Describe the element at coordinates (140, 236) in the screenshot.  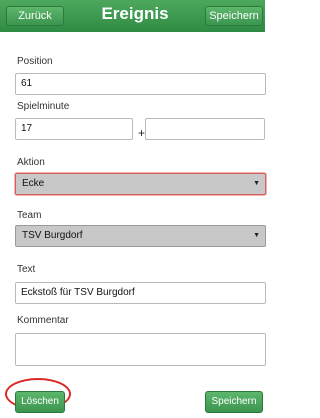
I see `team-select: TSV Burgdorf ▼` at that location.